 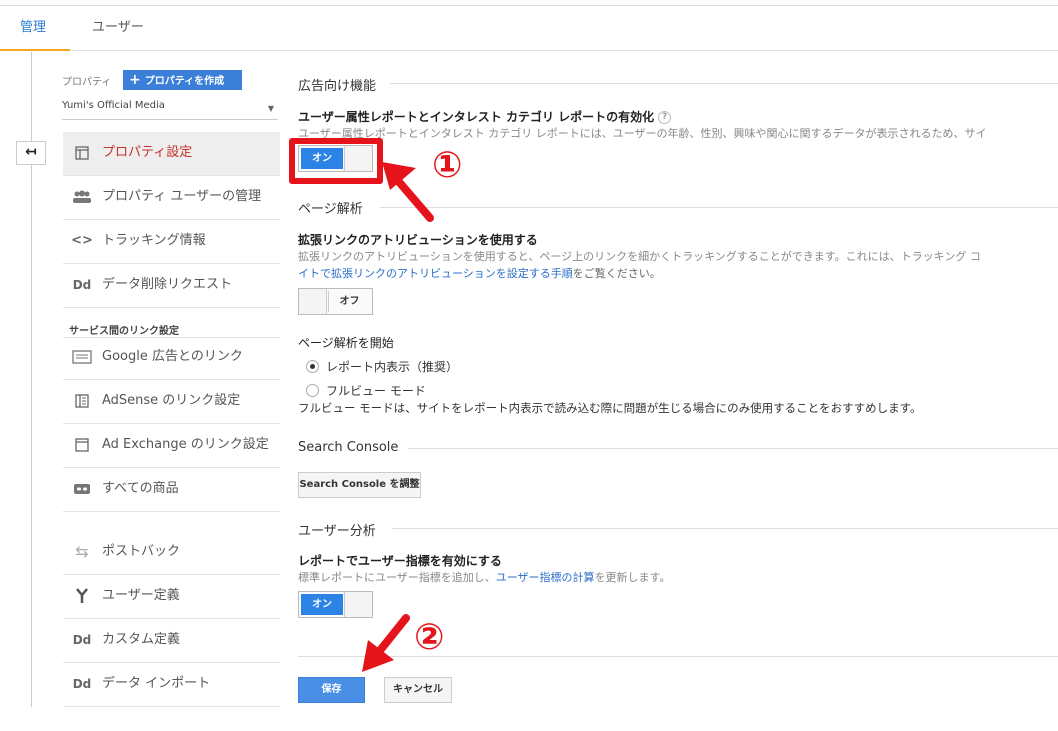 What do you see at coordinates (429, 637) in the screenshot?
I see `annotation-two: ②` at bounding box center [429, 637].